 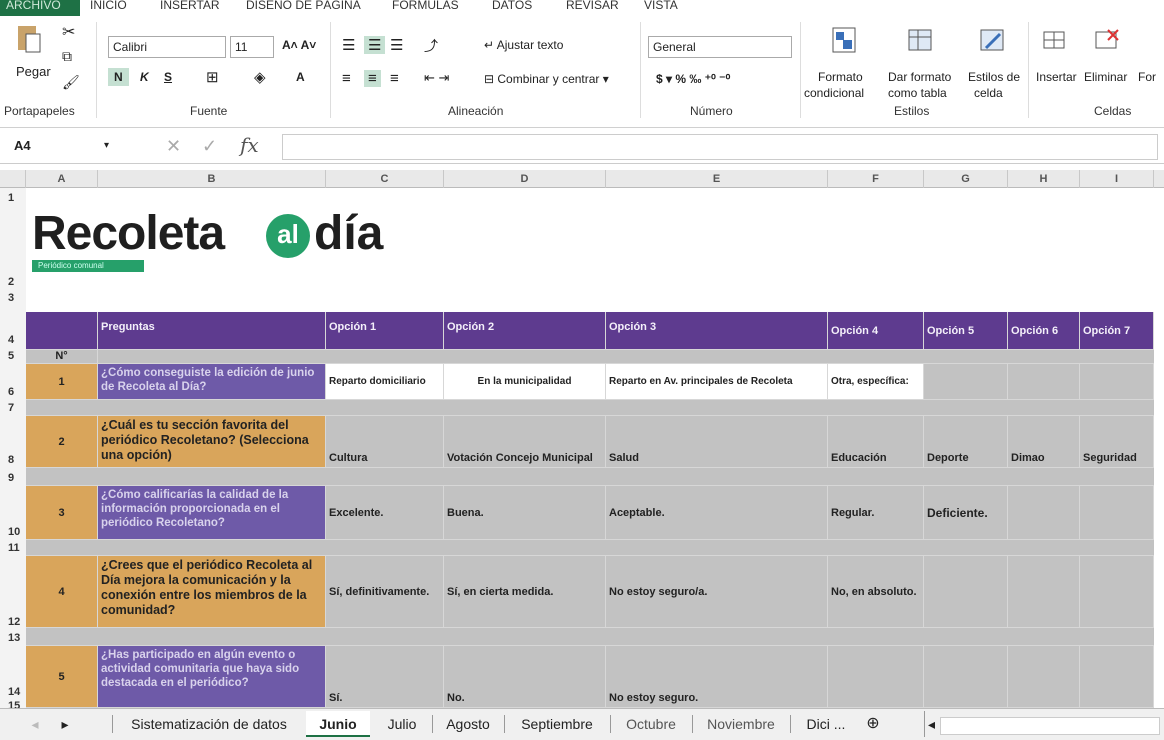 I want to click on paste-icon, so click(x=28, y=37).